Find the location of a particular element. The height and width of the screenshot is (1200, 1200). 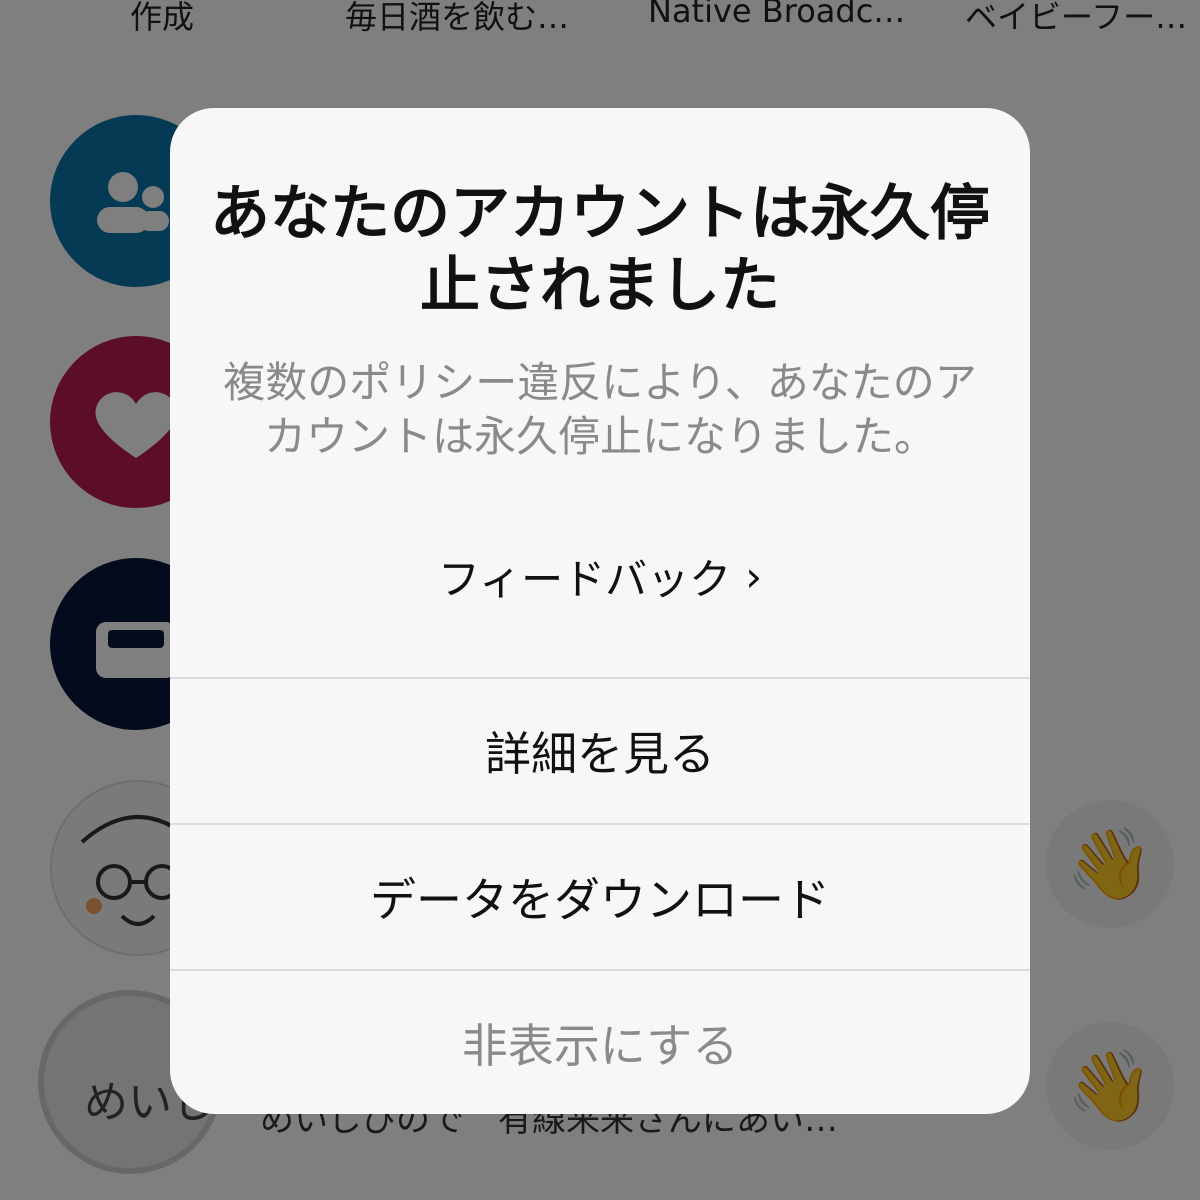

dialog-message: 複数のポリシー違反により、あなたのアカウントは永久停止になりました。 is located at coordinates (600, 409).